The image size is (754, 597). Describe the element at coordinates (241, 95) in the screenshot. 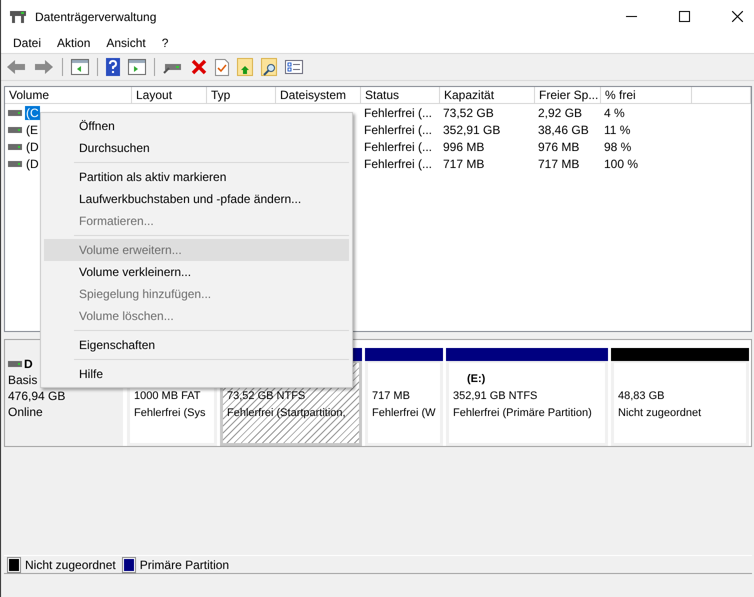

I see `column-header: Typ` at that location.